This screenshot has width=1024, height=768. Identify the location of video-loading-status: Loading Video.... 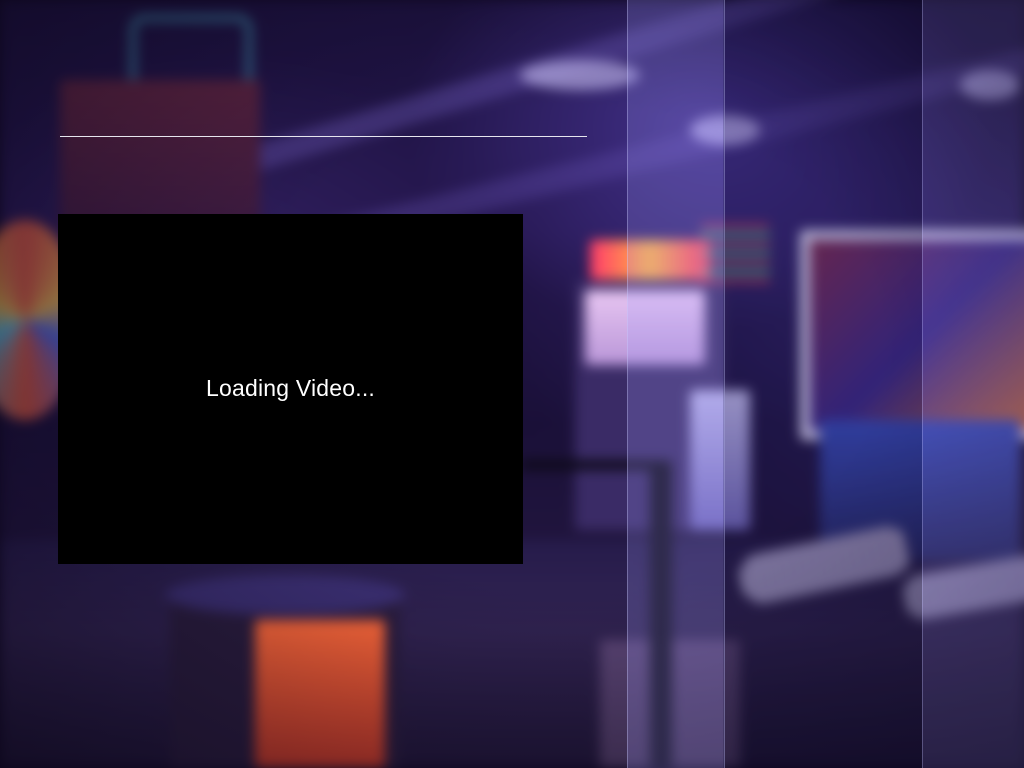
(290, 387).